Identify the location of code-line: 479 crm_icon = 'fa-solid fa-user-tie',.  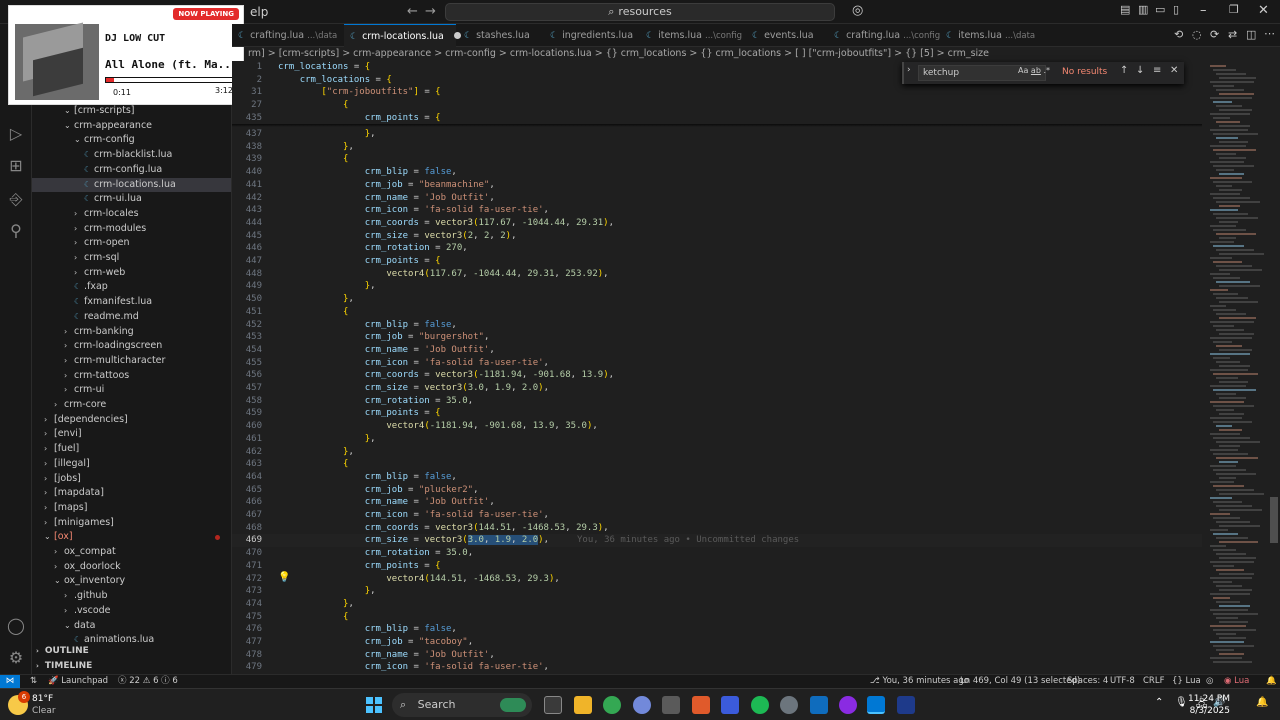
(717, 667).